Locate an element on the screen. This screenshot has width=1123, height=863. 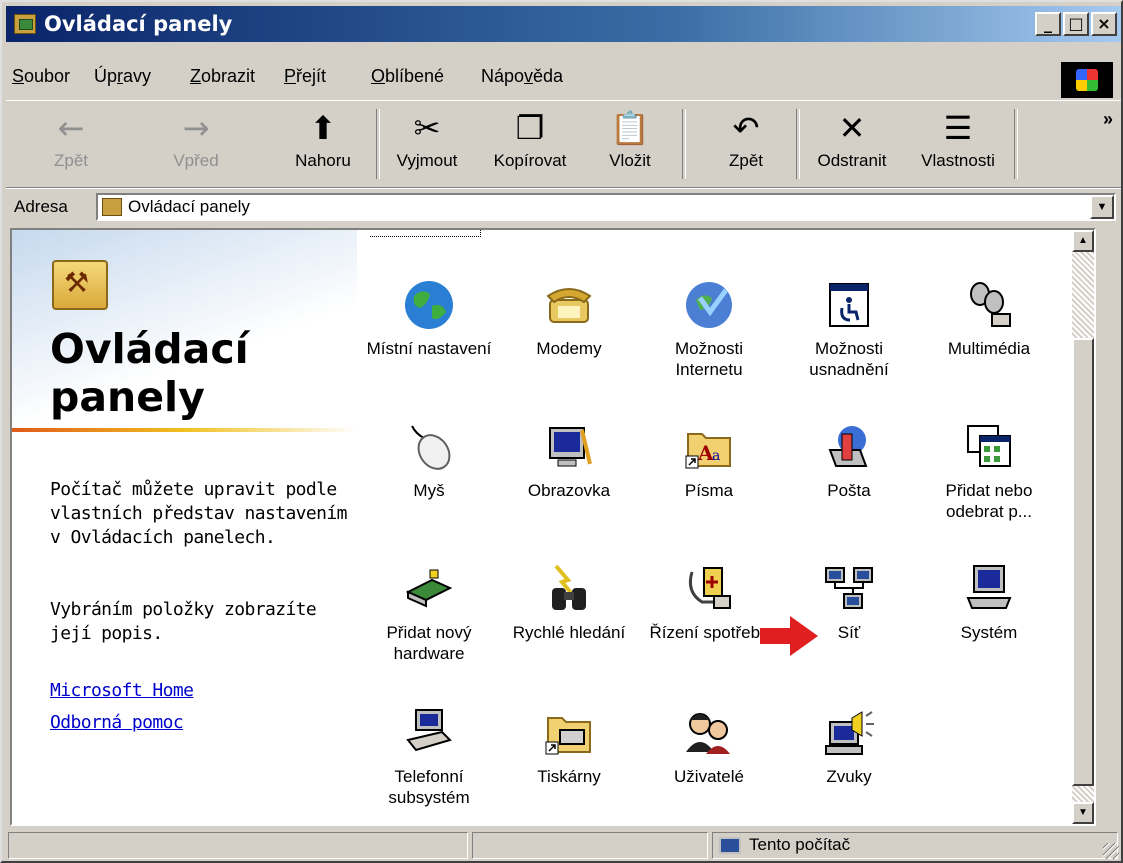
properties-icon: ☰ is located at coordinates (958, 128).